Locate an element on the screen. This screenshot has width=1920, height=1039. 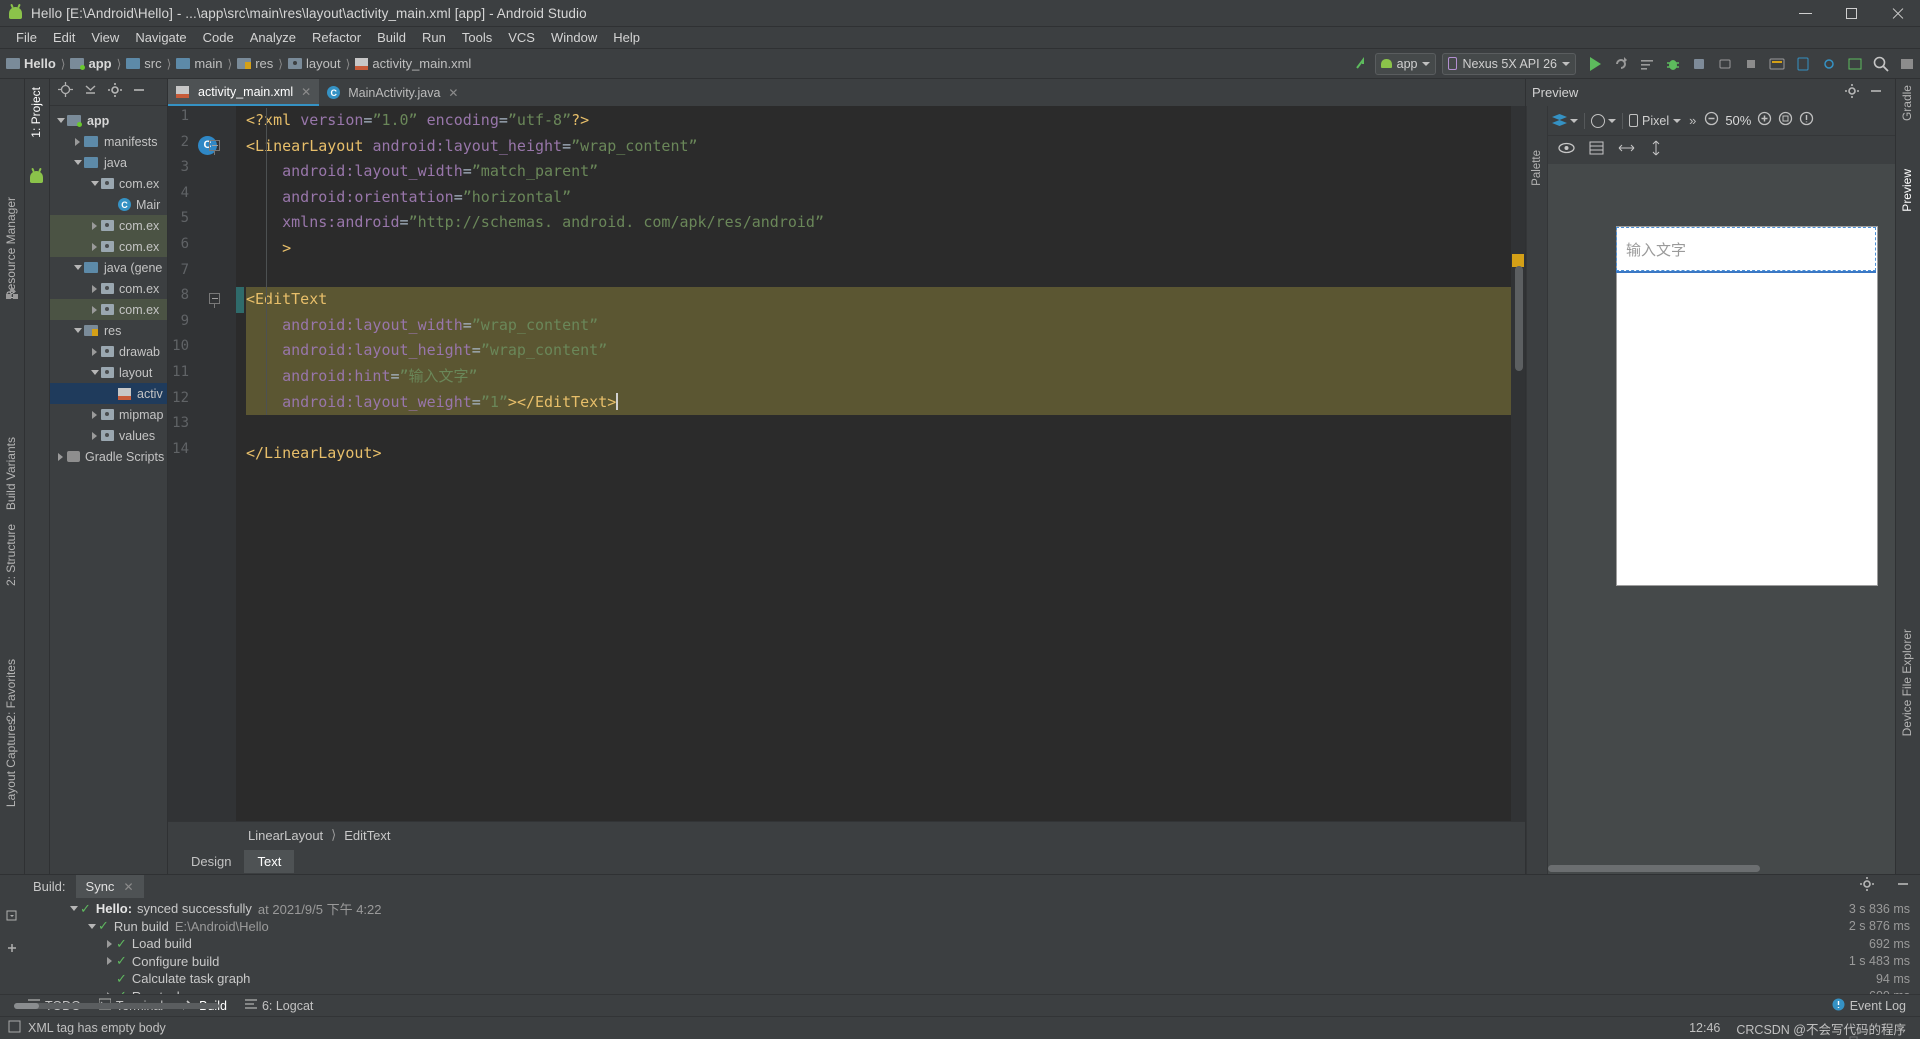
tool-button-build-variants: Build Variants is located at coordinates (11, 473).